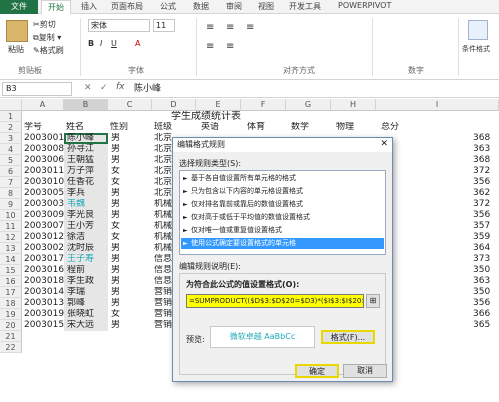 This screenshot has height=402, width=499. Describe the element at coordinates (43, 105) in the screenshot. I see `column-header: A` at that location.